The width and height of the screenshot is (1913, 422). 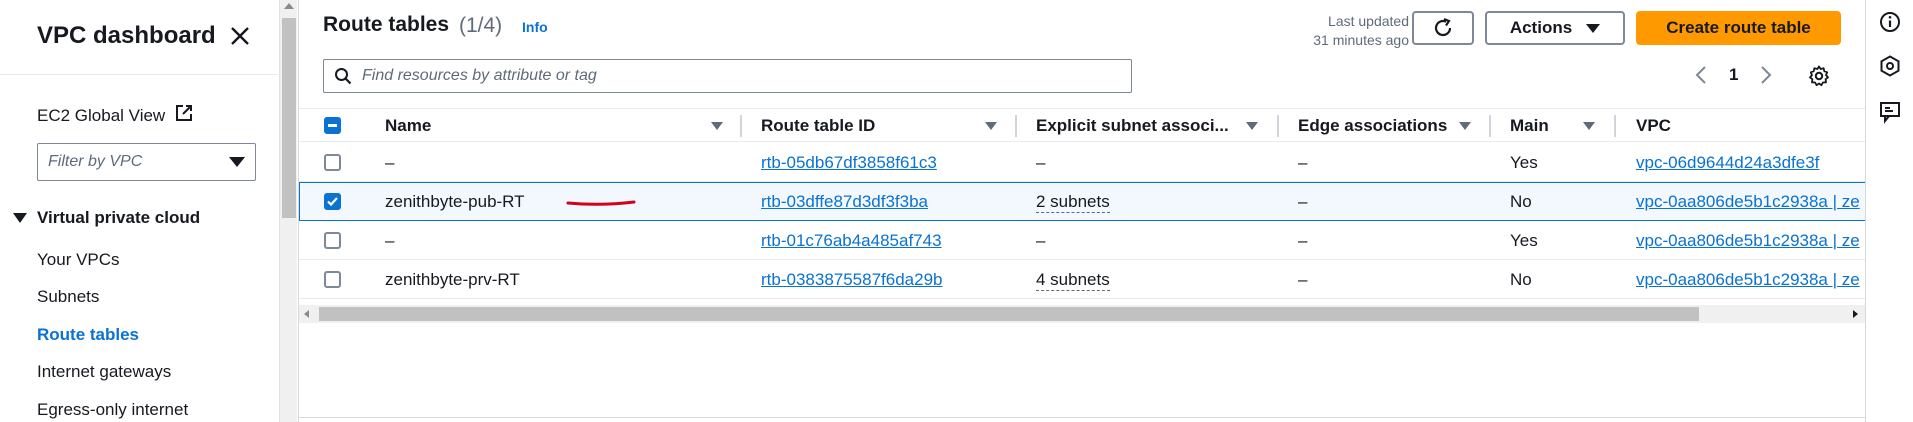 I want to click on selection-count: (1/4), so click(x=481, y=25).